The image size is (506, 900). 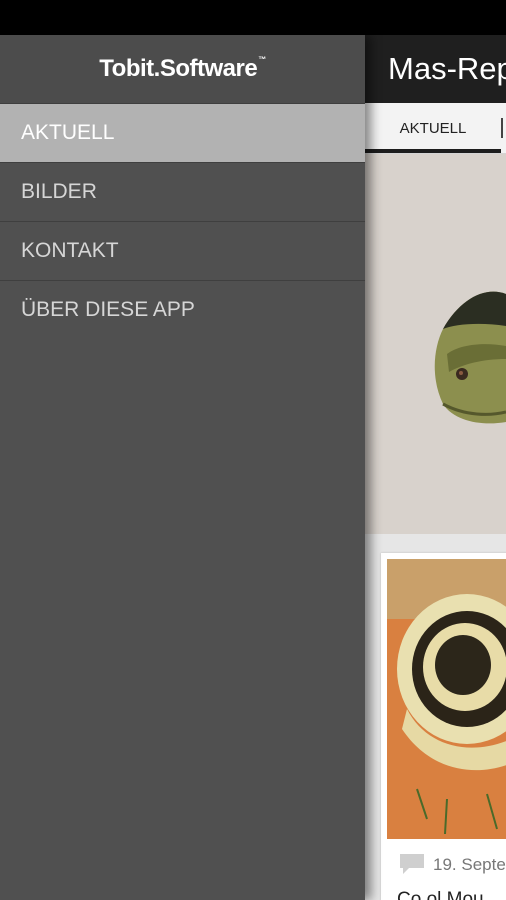 I want to click on drawer-item-ueber-diese-app: ÜBER DIESE APP, so click(x=182, y=310).